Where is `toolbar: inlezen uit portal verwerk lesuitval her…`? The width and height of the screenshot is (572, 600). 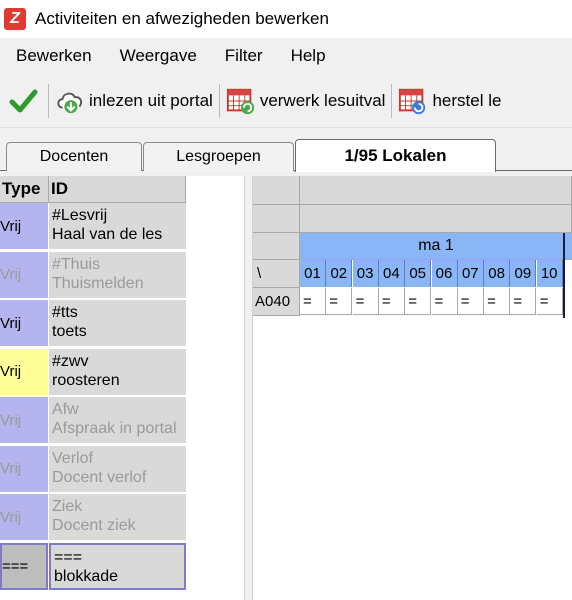
toolbar: inlezen uit portal verwerk lesuitval her… is located at coordinates (286, 101).